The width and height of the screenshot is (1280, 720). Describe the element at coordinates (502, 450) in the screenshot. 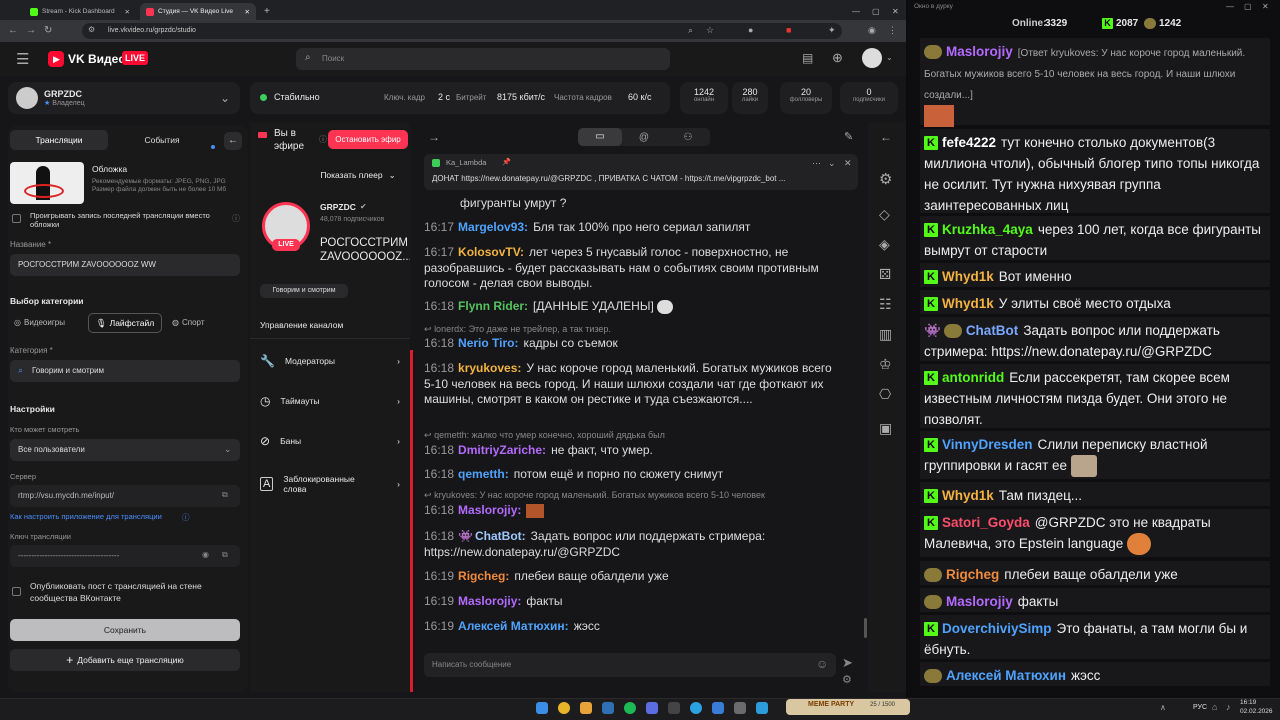

I see `message-user: DmitriyZariche:` at that location.